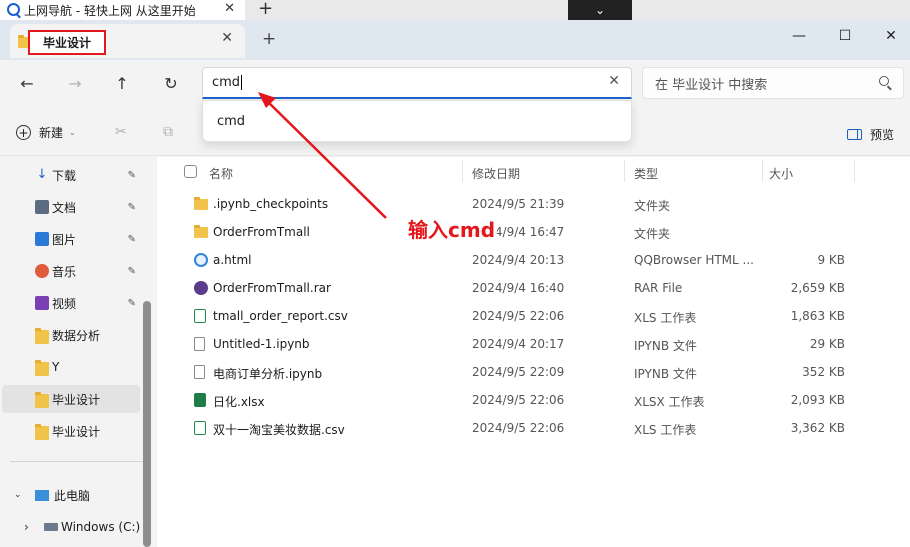 This screenshot has height=547, width=910. Describe the element at coordinates (64, 207) in the screenshot. I see `sidebar-item-label: 文档` at that location.